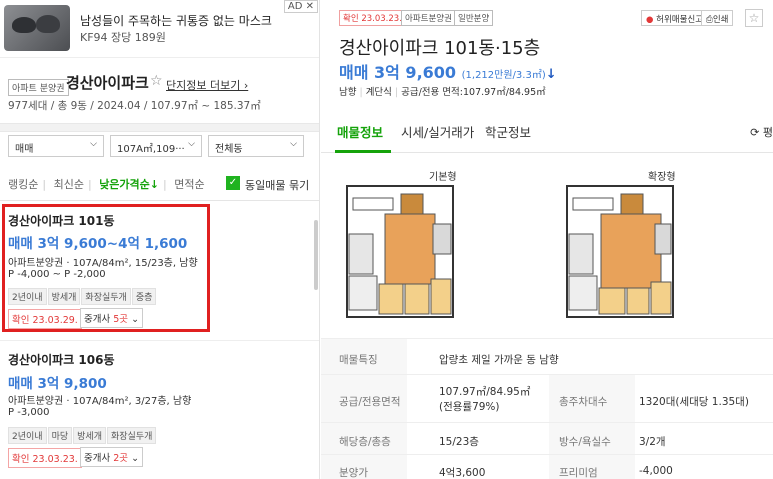 Image resolution: width=773 pixels, height=479 pixels. What do you see at coordinates (57, 384) in the screenshot?
I see `listing-price: 매매 3억 9,800` at bounding box center [57, 384].